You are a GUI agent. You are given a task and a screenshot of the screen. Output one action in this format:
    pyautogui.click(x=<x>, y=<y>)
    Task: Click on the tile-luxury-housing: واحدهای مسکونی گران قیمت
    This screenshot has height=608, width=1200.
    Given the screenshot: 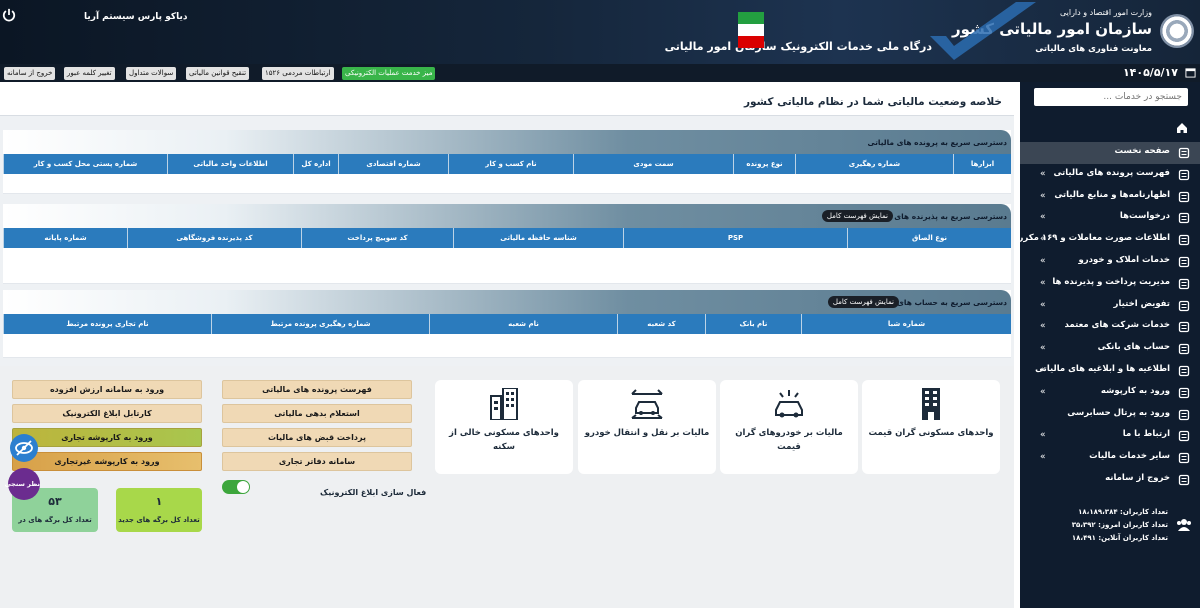 What is the action you would take?
    pyautogui.click(x=931, y=427)
    